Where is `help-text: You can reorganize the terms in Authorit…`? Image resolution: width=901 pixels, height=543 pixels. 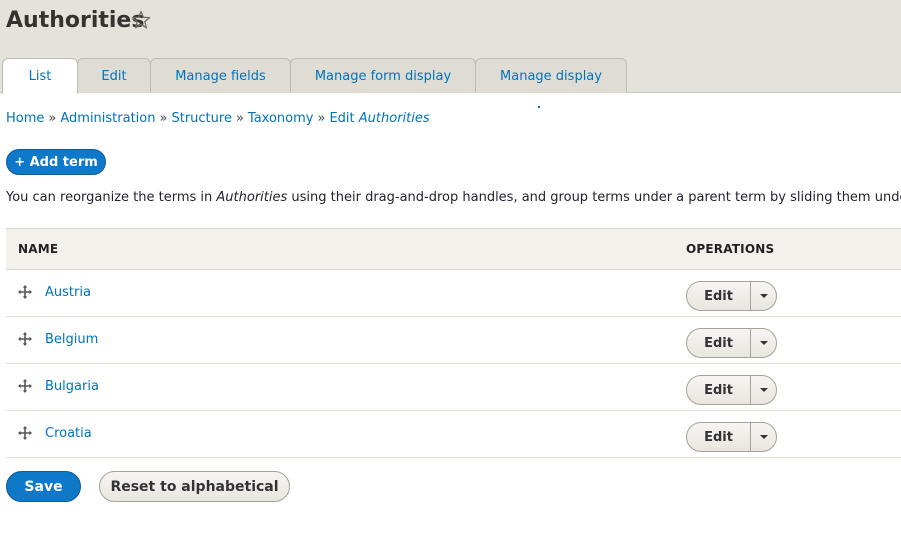 help-text: You can reorganize the terms in Authorit… is located at coordinates (453, 197).